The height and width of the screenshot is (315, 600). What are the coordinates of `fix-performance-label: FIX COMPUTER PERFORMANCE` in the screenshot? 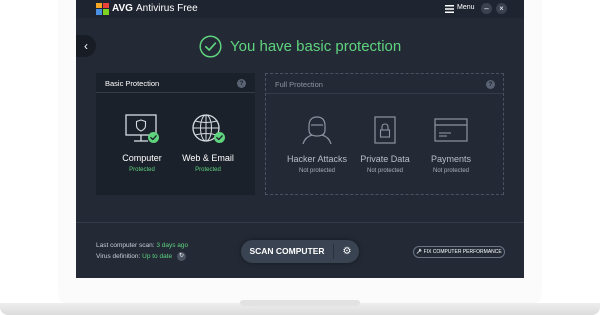 It's located at (463, 252).